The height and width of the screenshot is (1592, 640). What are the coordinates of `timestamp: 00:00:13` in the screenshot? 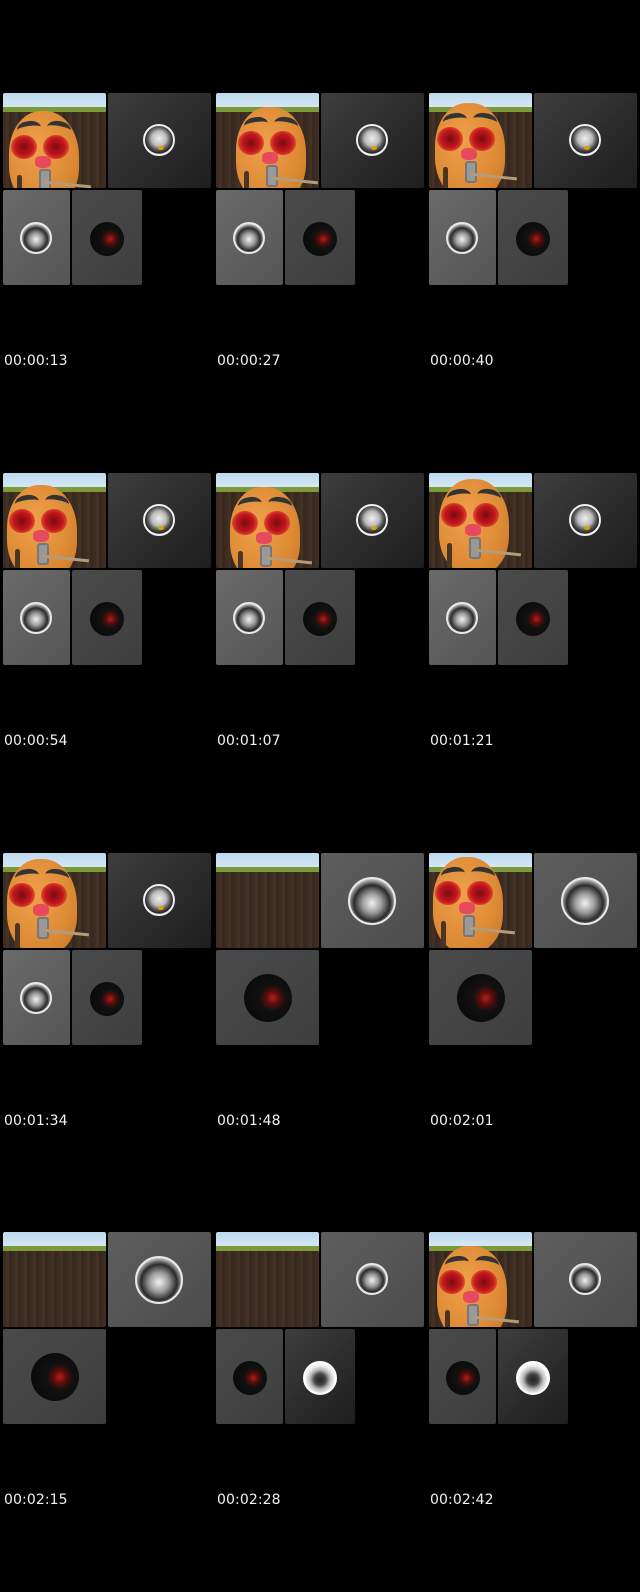 It's located at (36, 361).